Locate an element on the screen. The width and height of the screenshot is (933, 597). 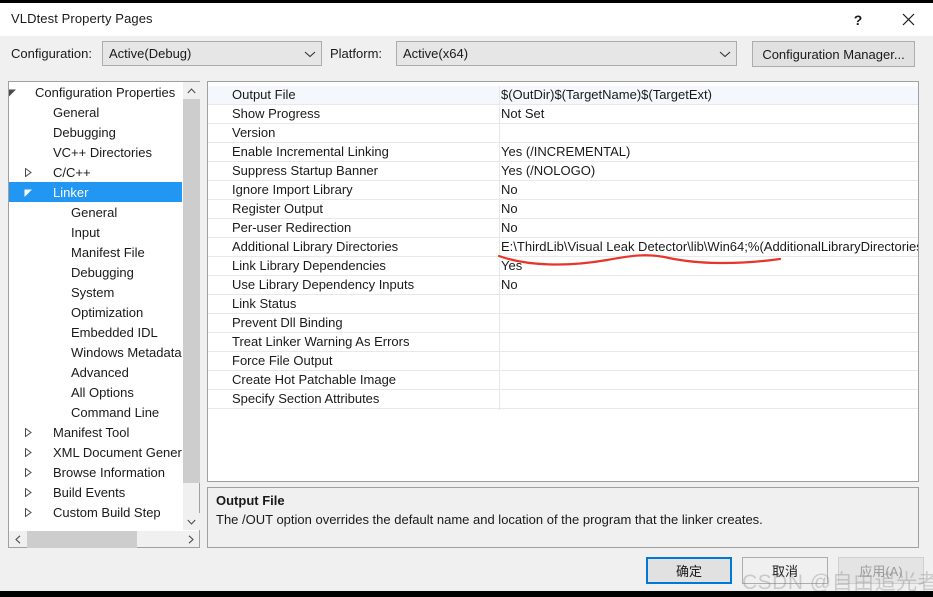
tree-item-input: Input is located at coordinates (95, 232).